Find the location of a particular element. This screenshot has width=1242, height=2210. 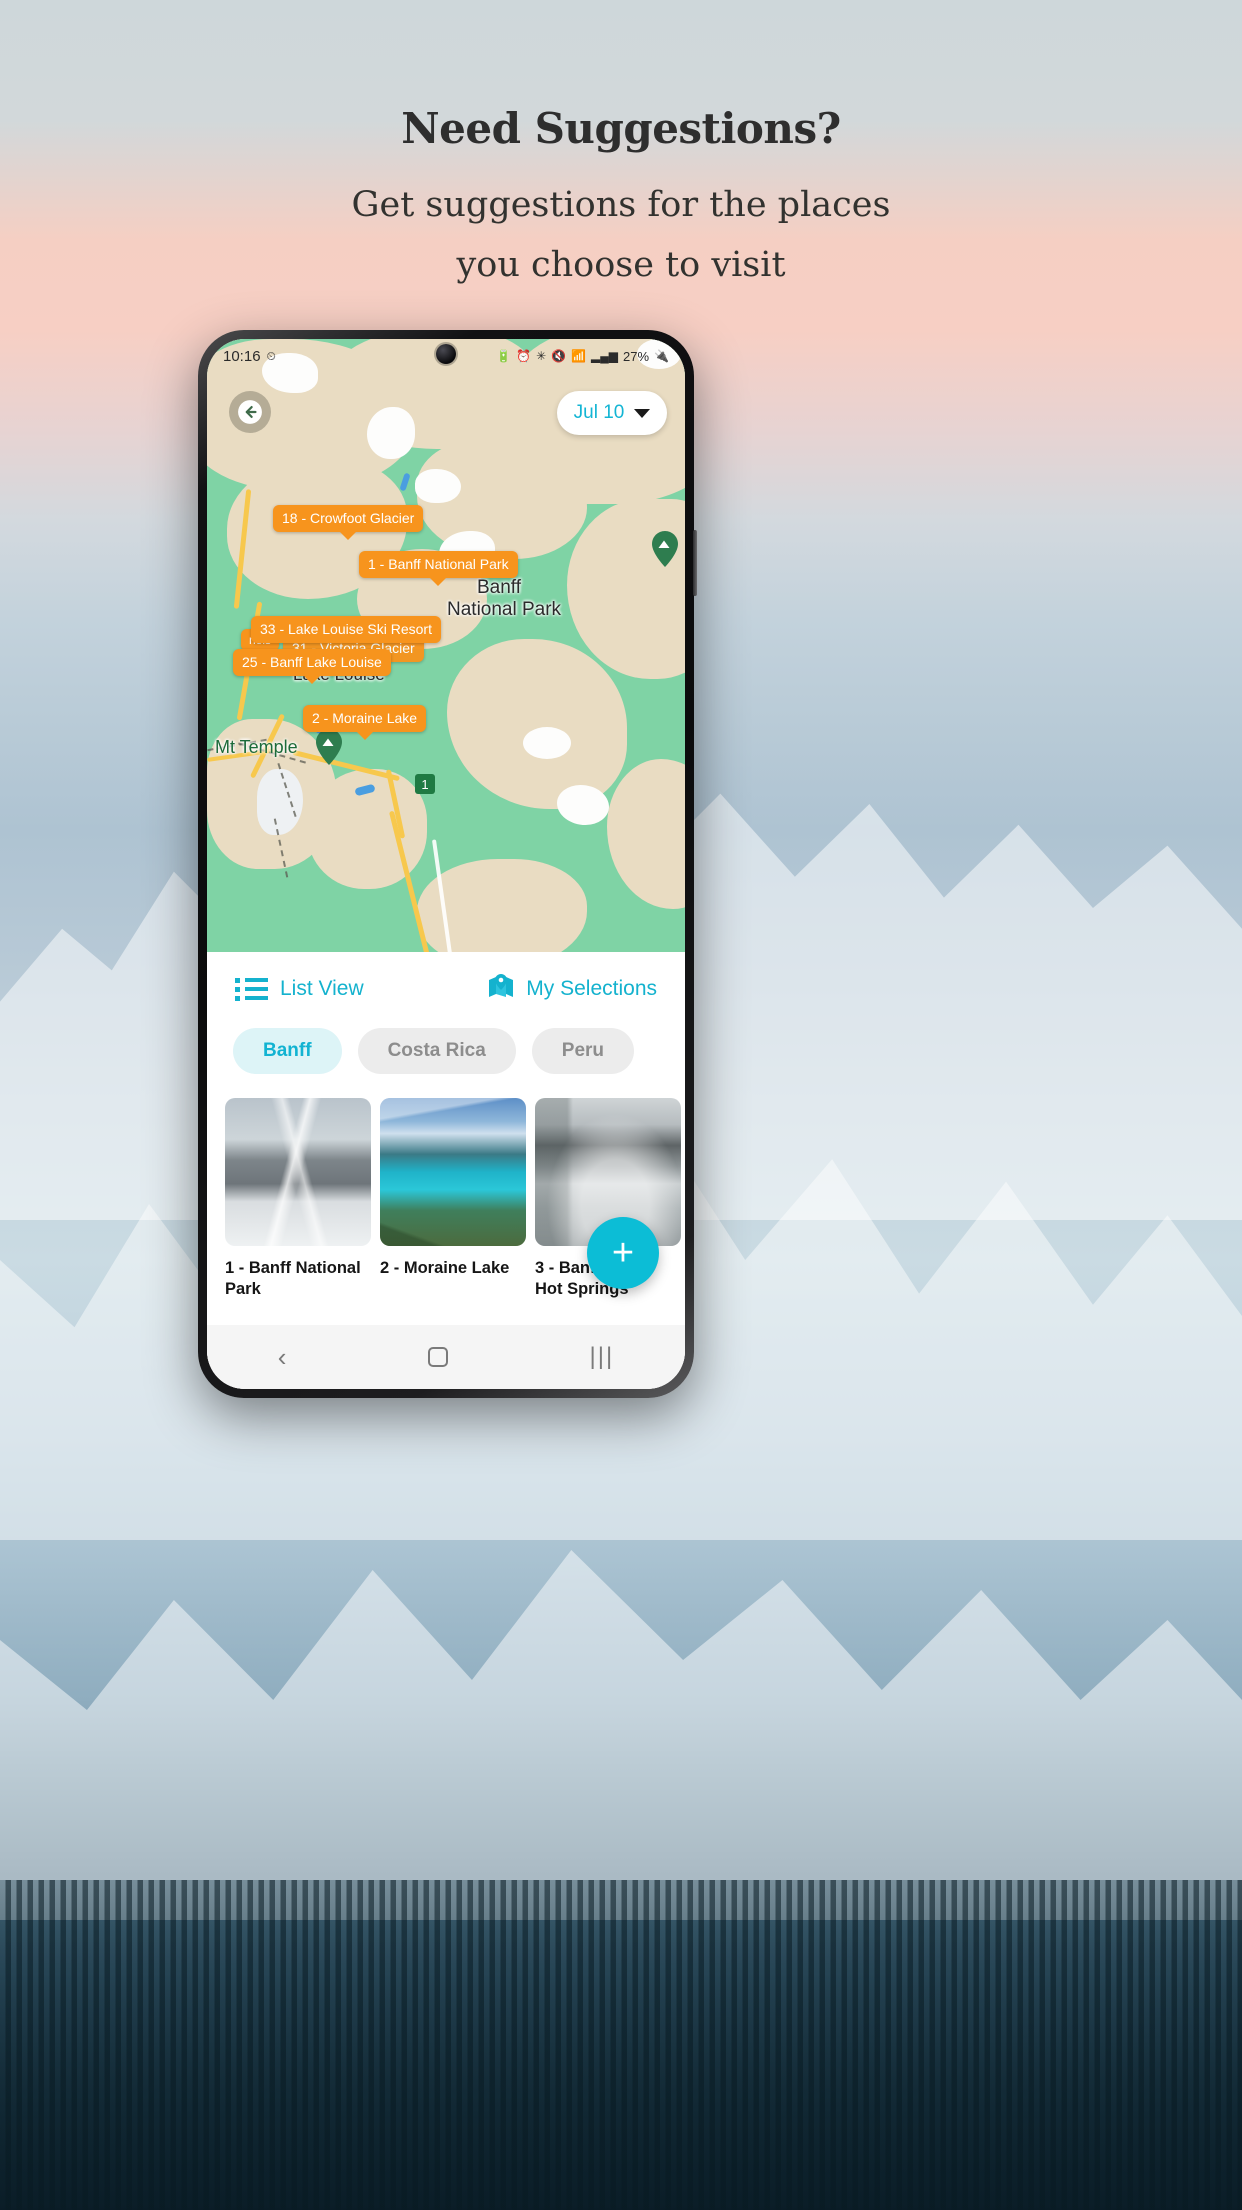

date-picker-chip: Jul 10 is located at coordinates (612, 413).